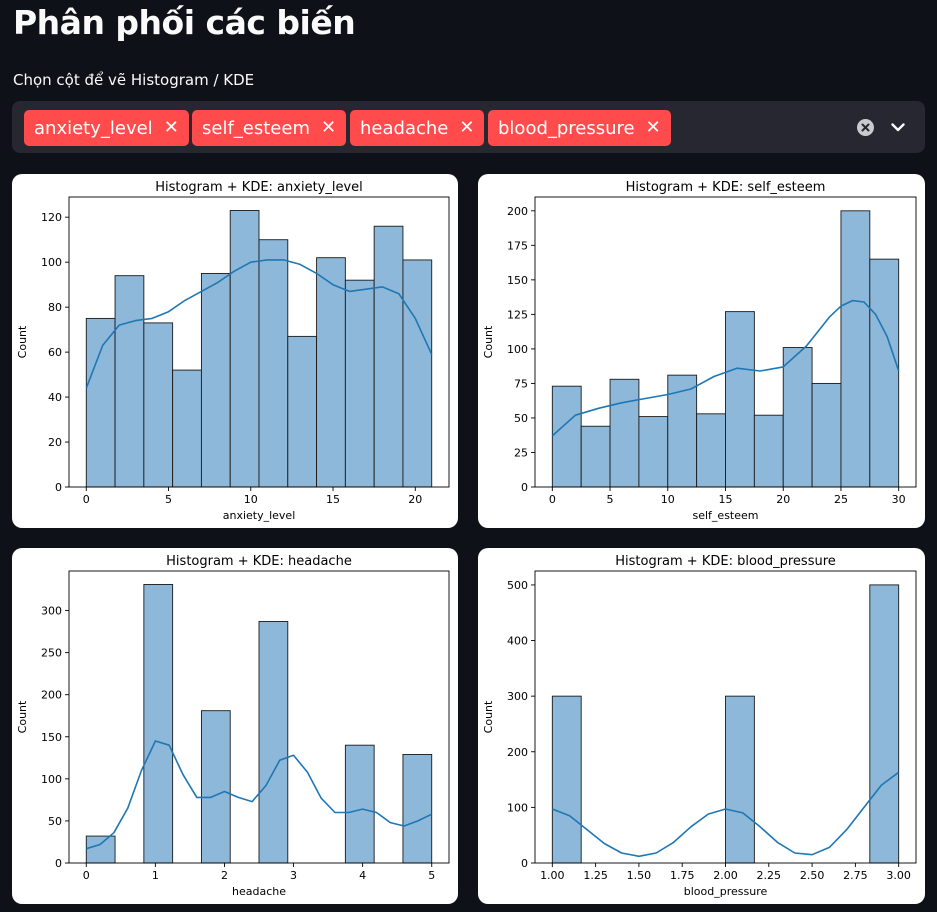  I want to click on x-tick-label: 30, so click(899, 499).